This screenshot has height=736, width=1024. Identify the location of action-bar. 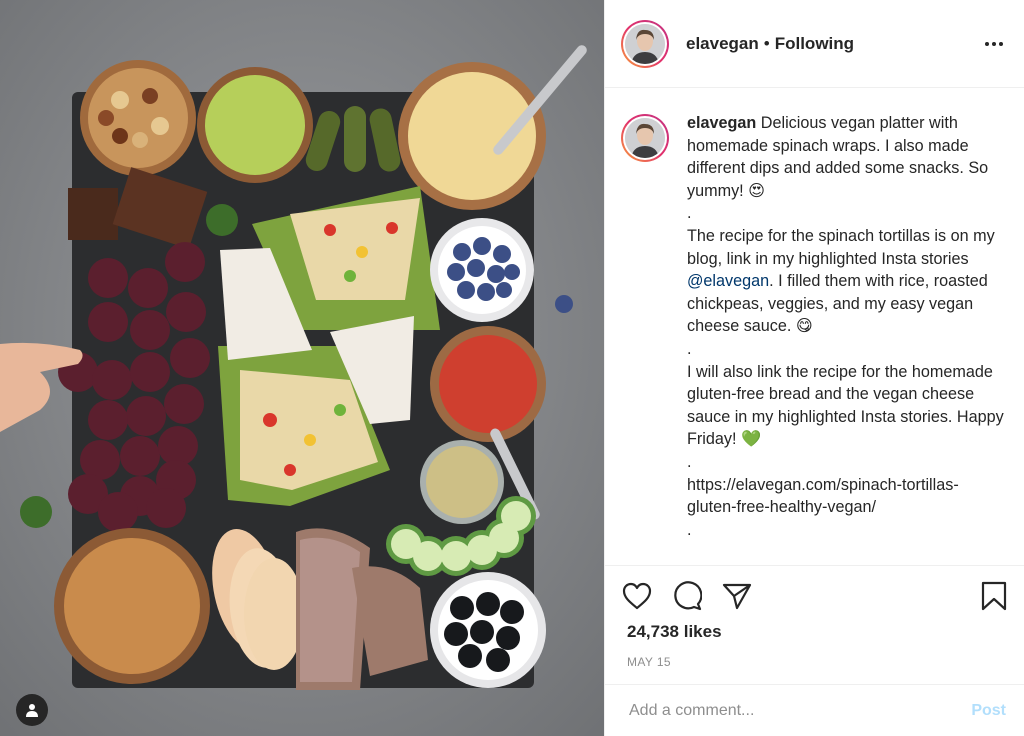
(815, 596).